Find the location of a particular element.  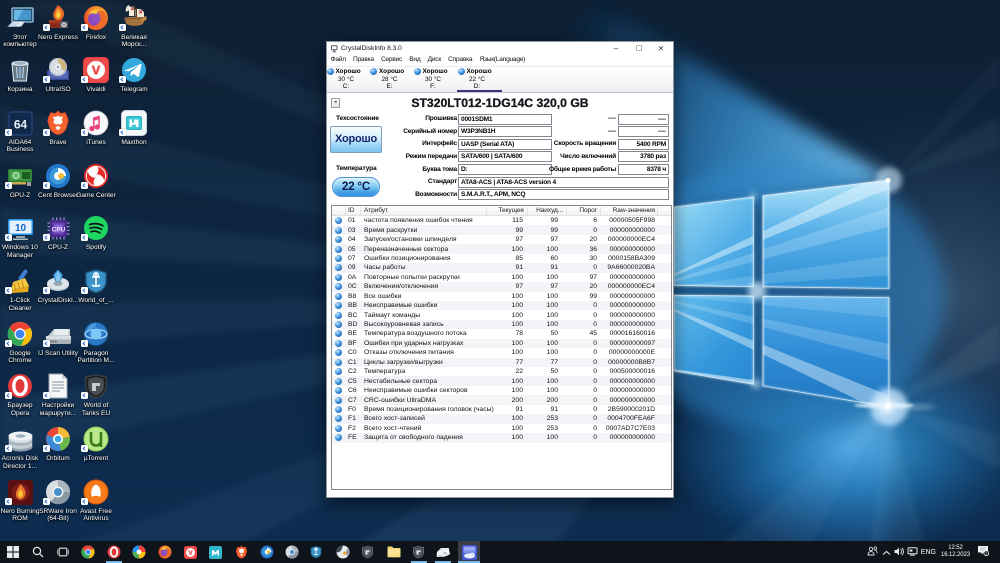

svg-text: 10 is located at coordinates (20, 228).